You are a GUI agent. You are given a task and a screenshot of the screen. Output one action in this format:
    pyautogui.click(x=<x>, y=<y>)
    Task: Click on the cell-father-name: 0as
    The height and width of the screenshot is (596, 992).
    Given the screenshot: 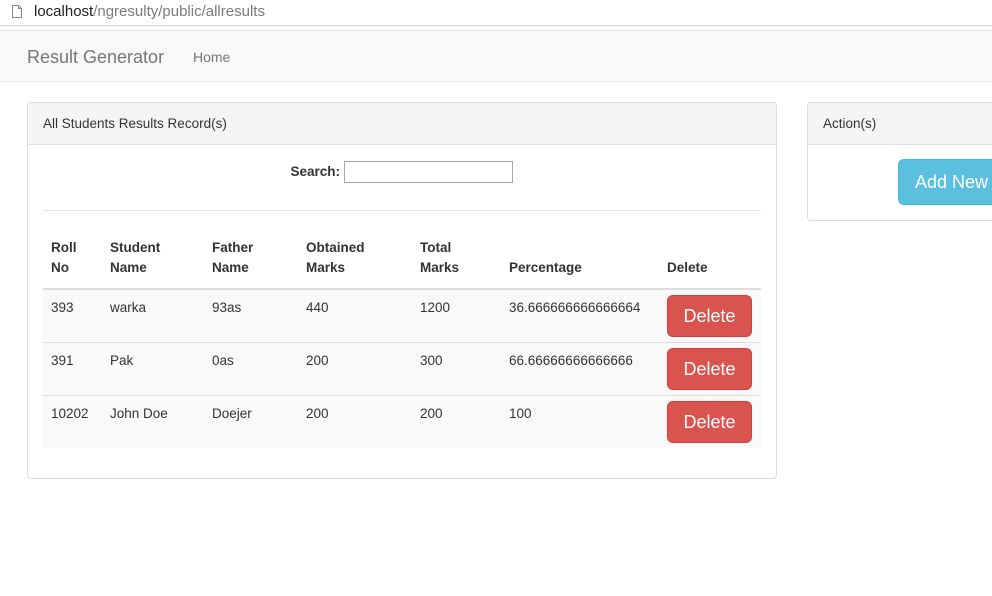 What is the action you would take?
    pyautogui.click(x=251, y=369)
    